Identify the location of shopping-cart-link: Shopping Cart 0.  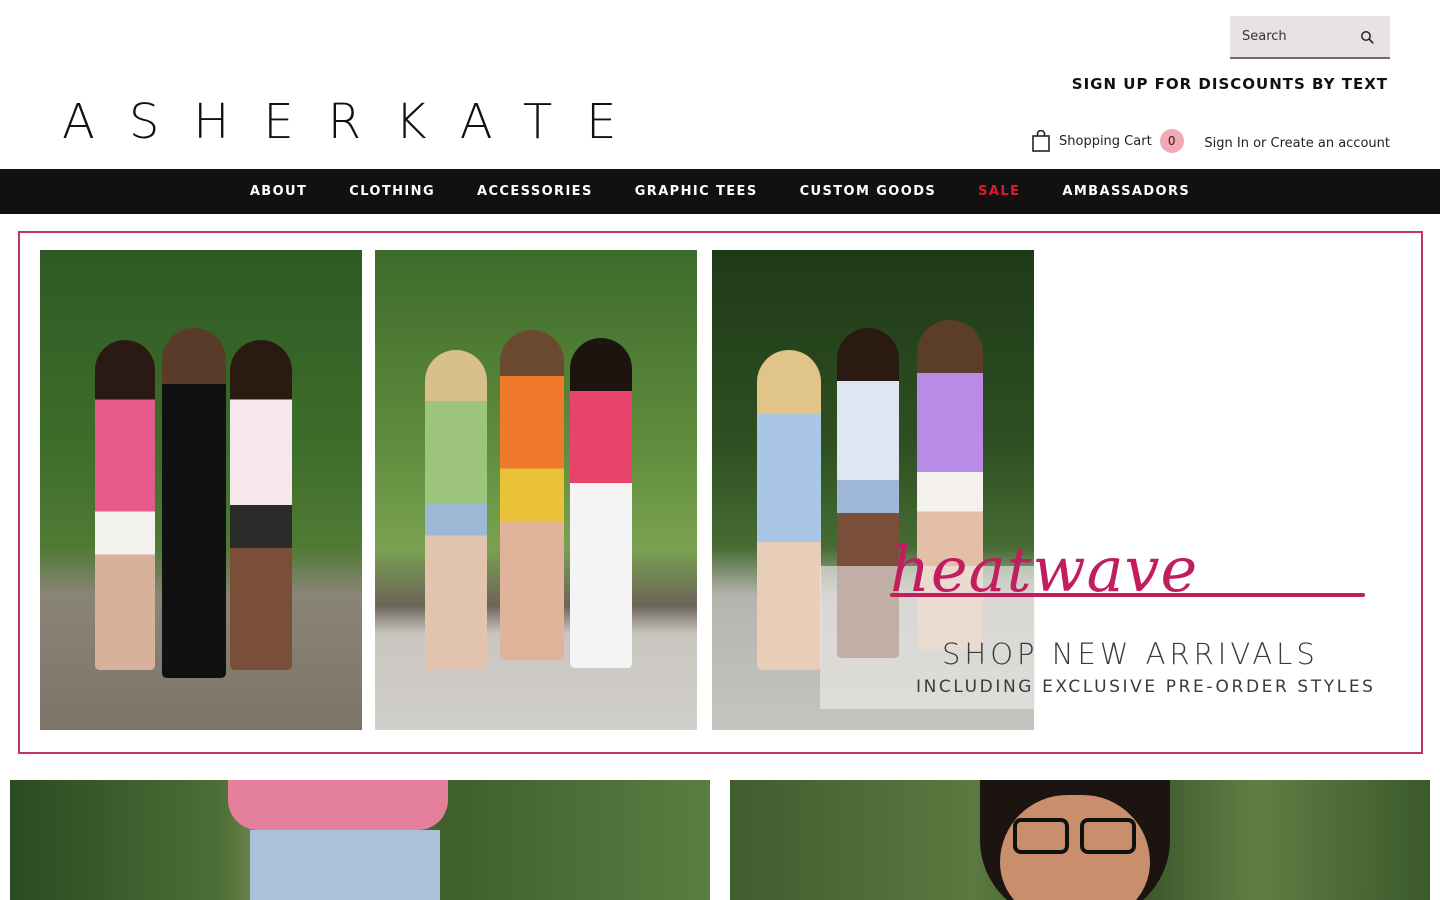
(1108, 141).